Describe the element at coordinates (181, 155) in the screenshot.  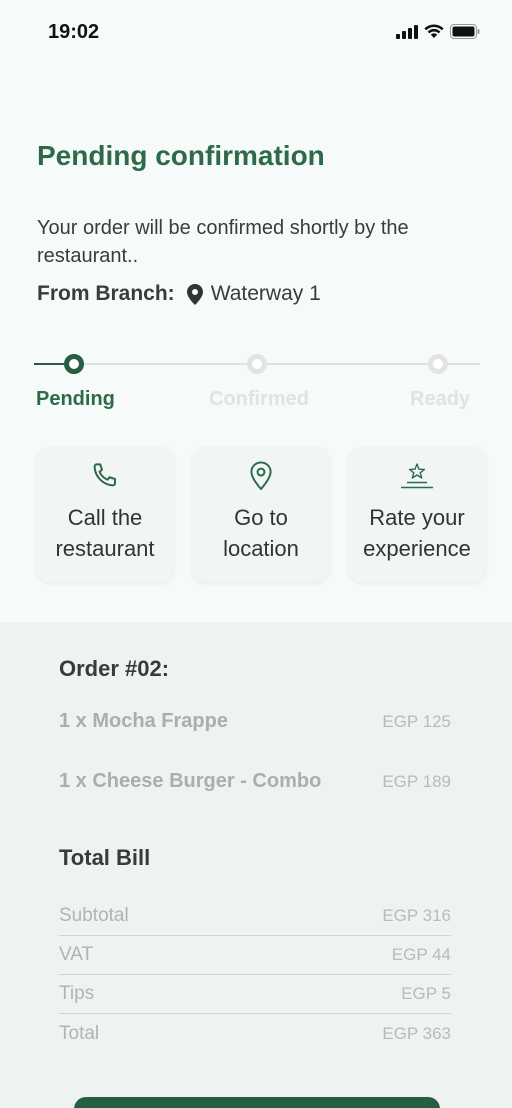
I see `page-title: Pending confirmation` at that location.